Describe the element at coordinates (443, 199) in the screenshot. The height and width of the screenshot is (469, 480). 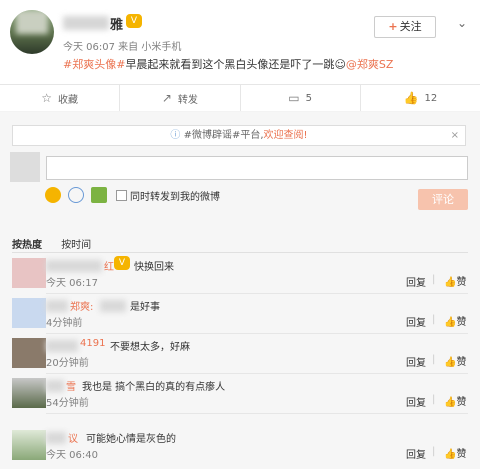
I see `submit-comment-button: 评论` at that location.